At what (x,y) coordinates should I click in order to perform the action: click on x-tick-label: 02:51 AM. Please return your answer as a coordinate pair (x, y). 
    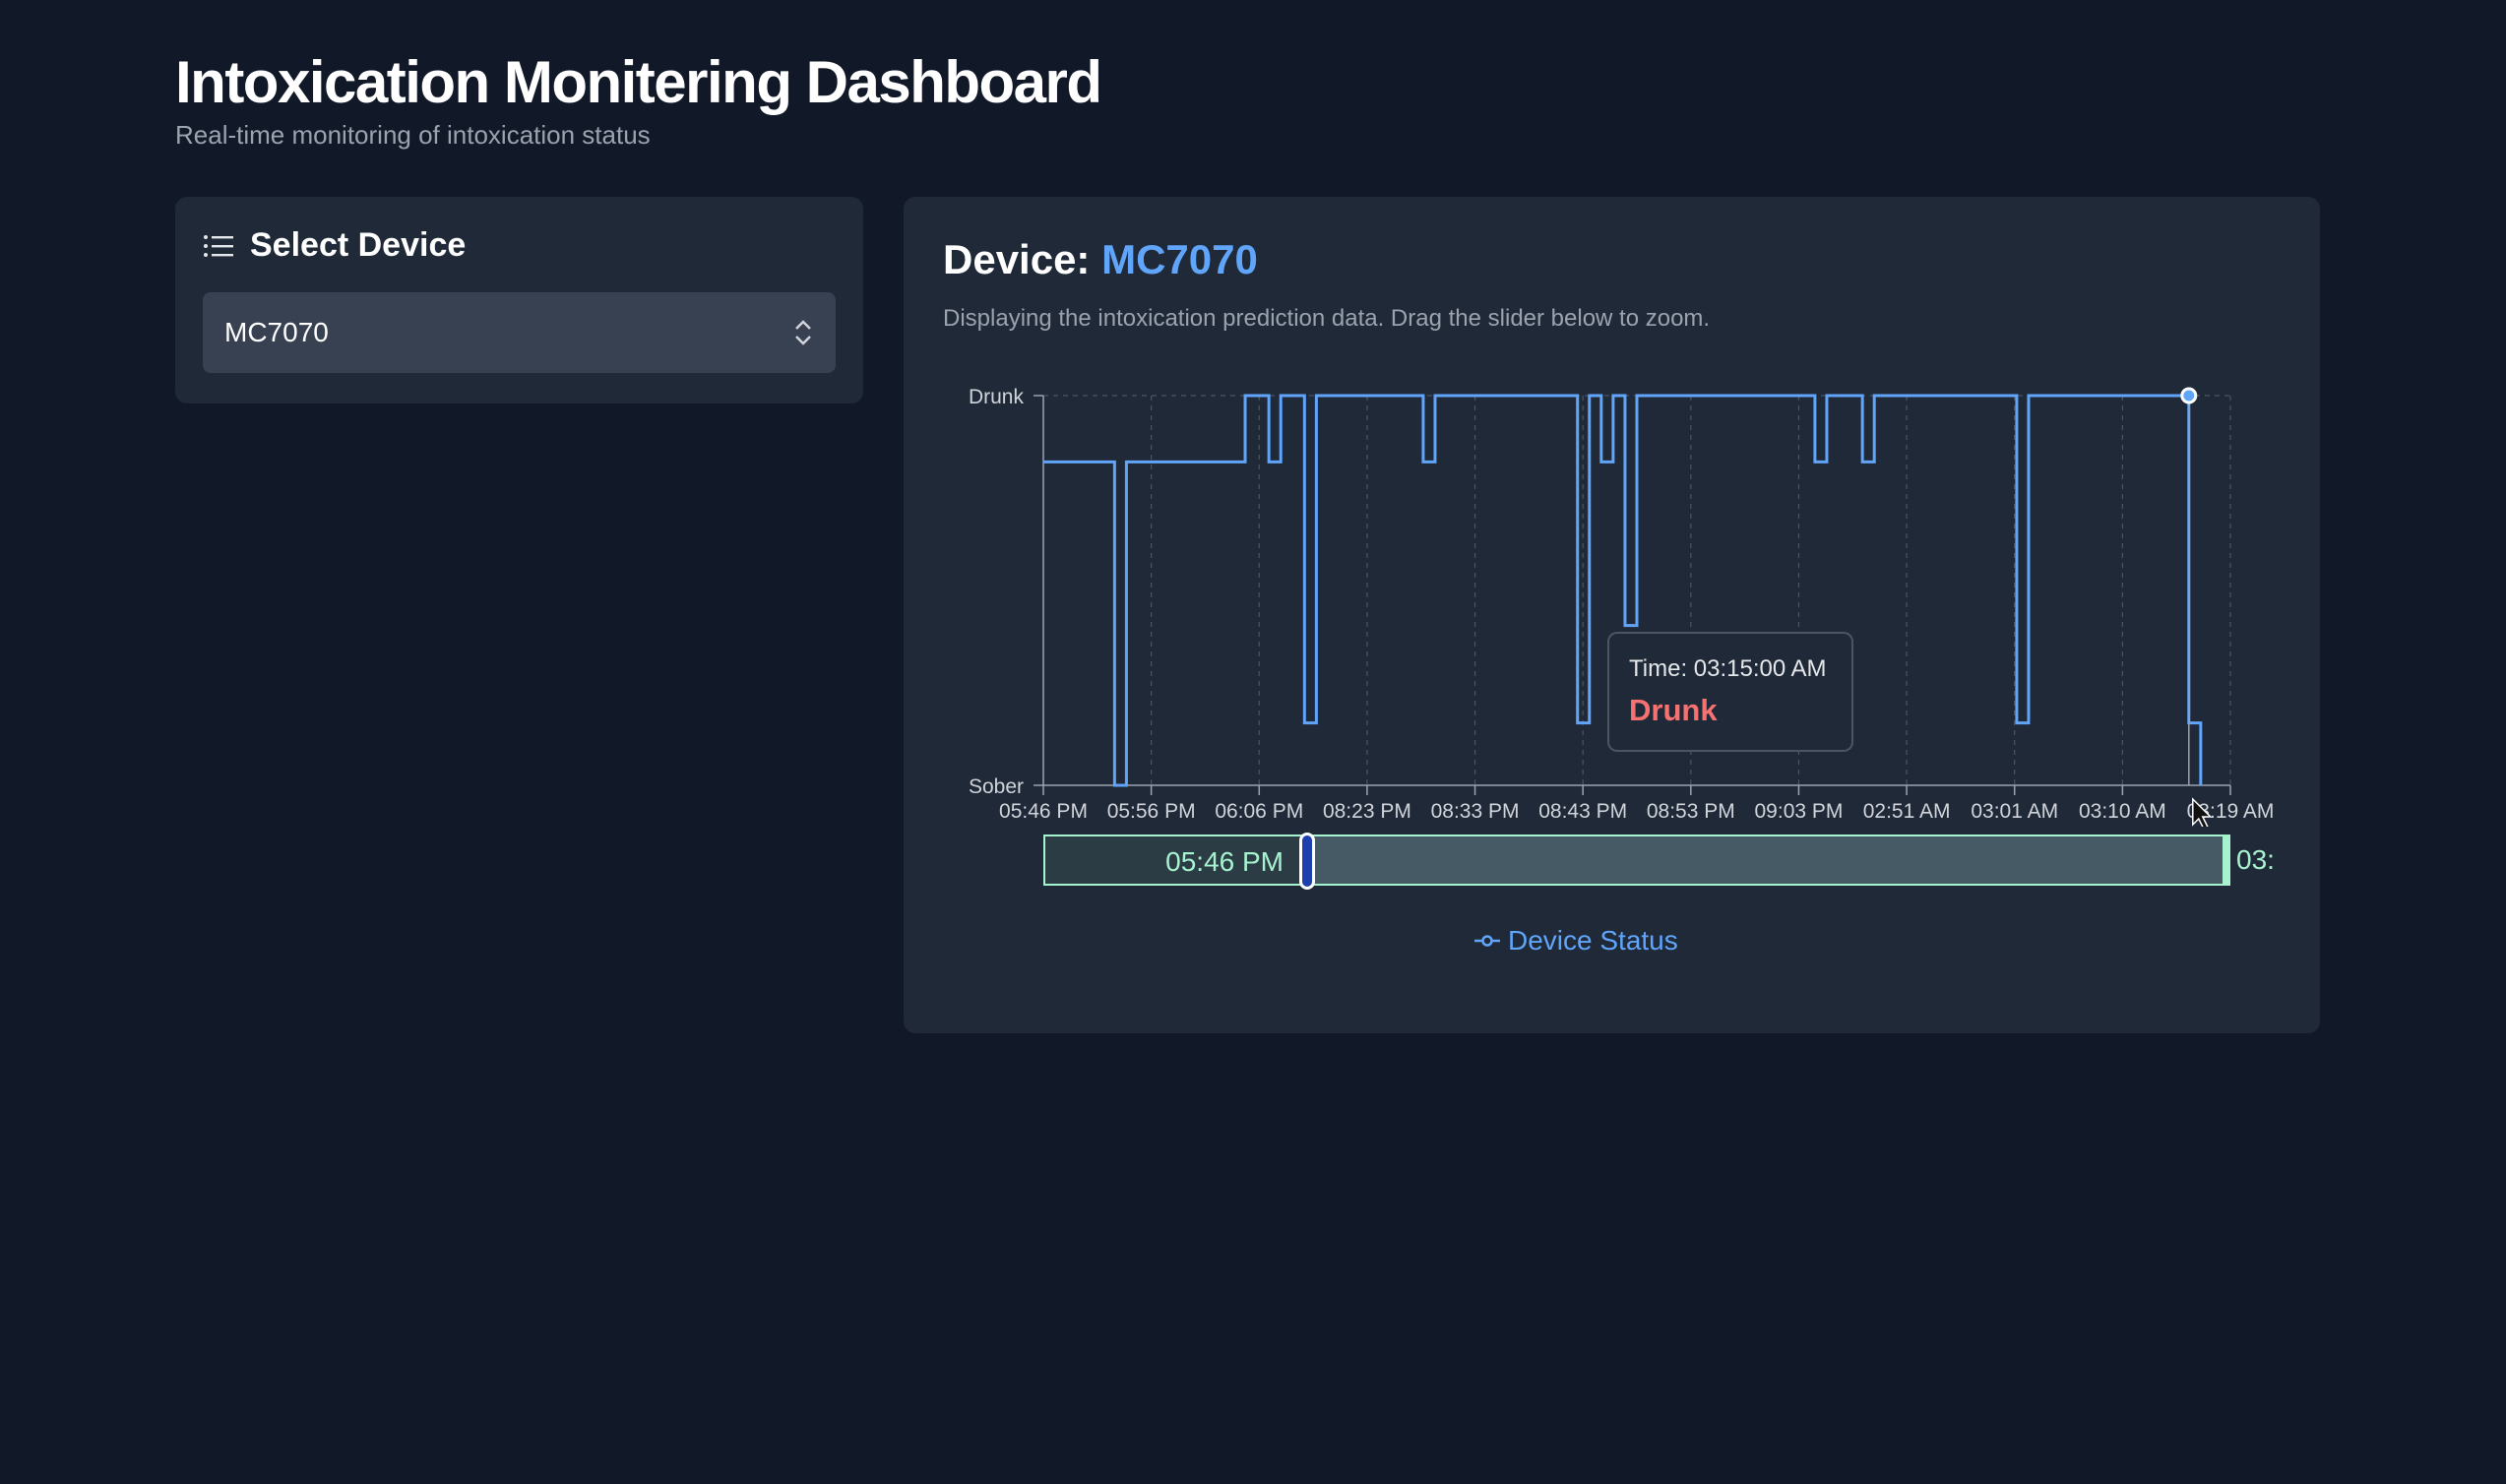
    Looking at the image, I should click on (1907, 812).